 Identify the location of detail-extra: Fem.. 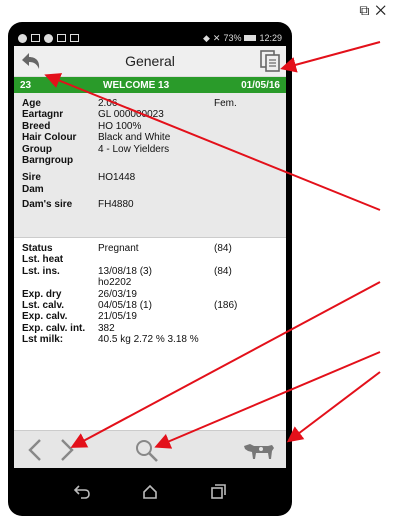
(225, 103).